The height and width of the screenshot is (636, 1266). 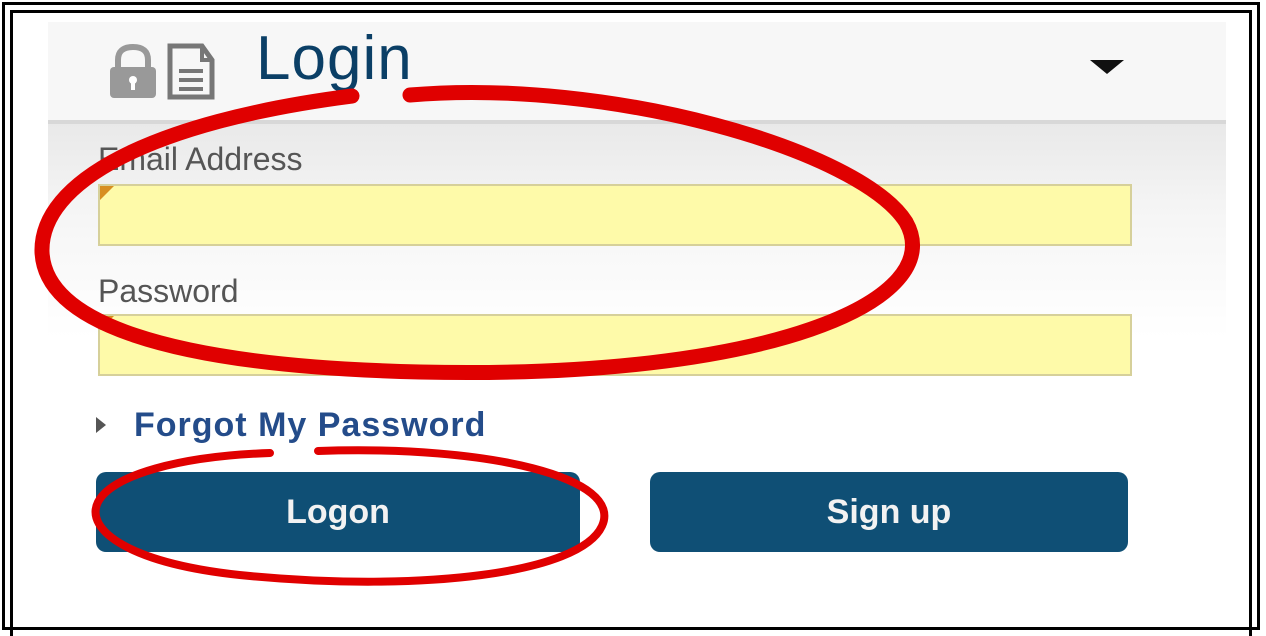 I want to click on login-header, so click(x=637, y=72).